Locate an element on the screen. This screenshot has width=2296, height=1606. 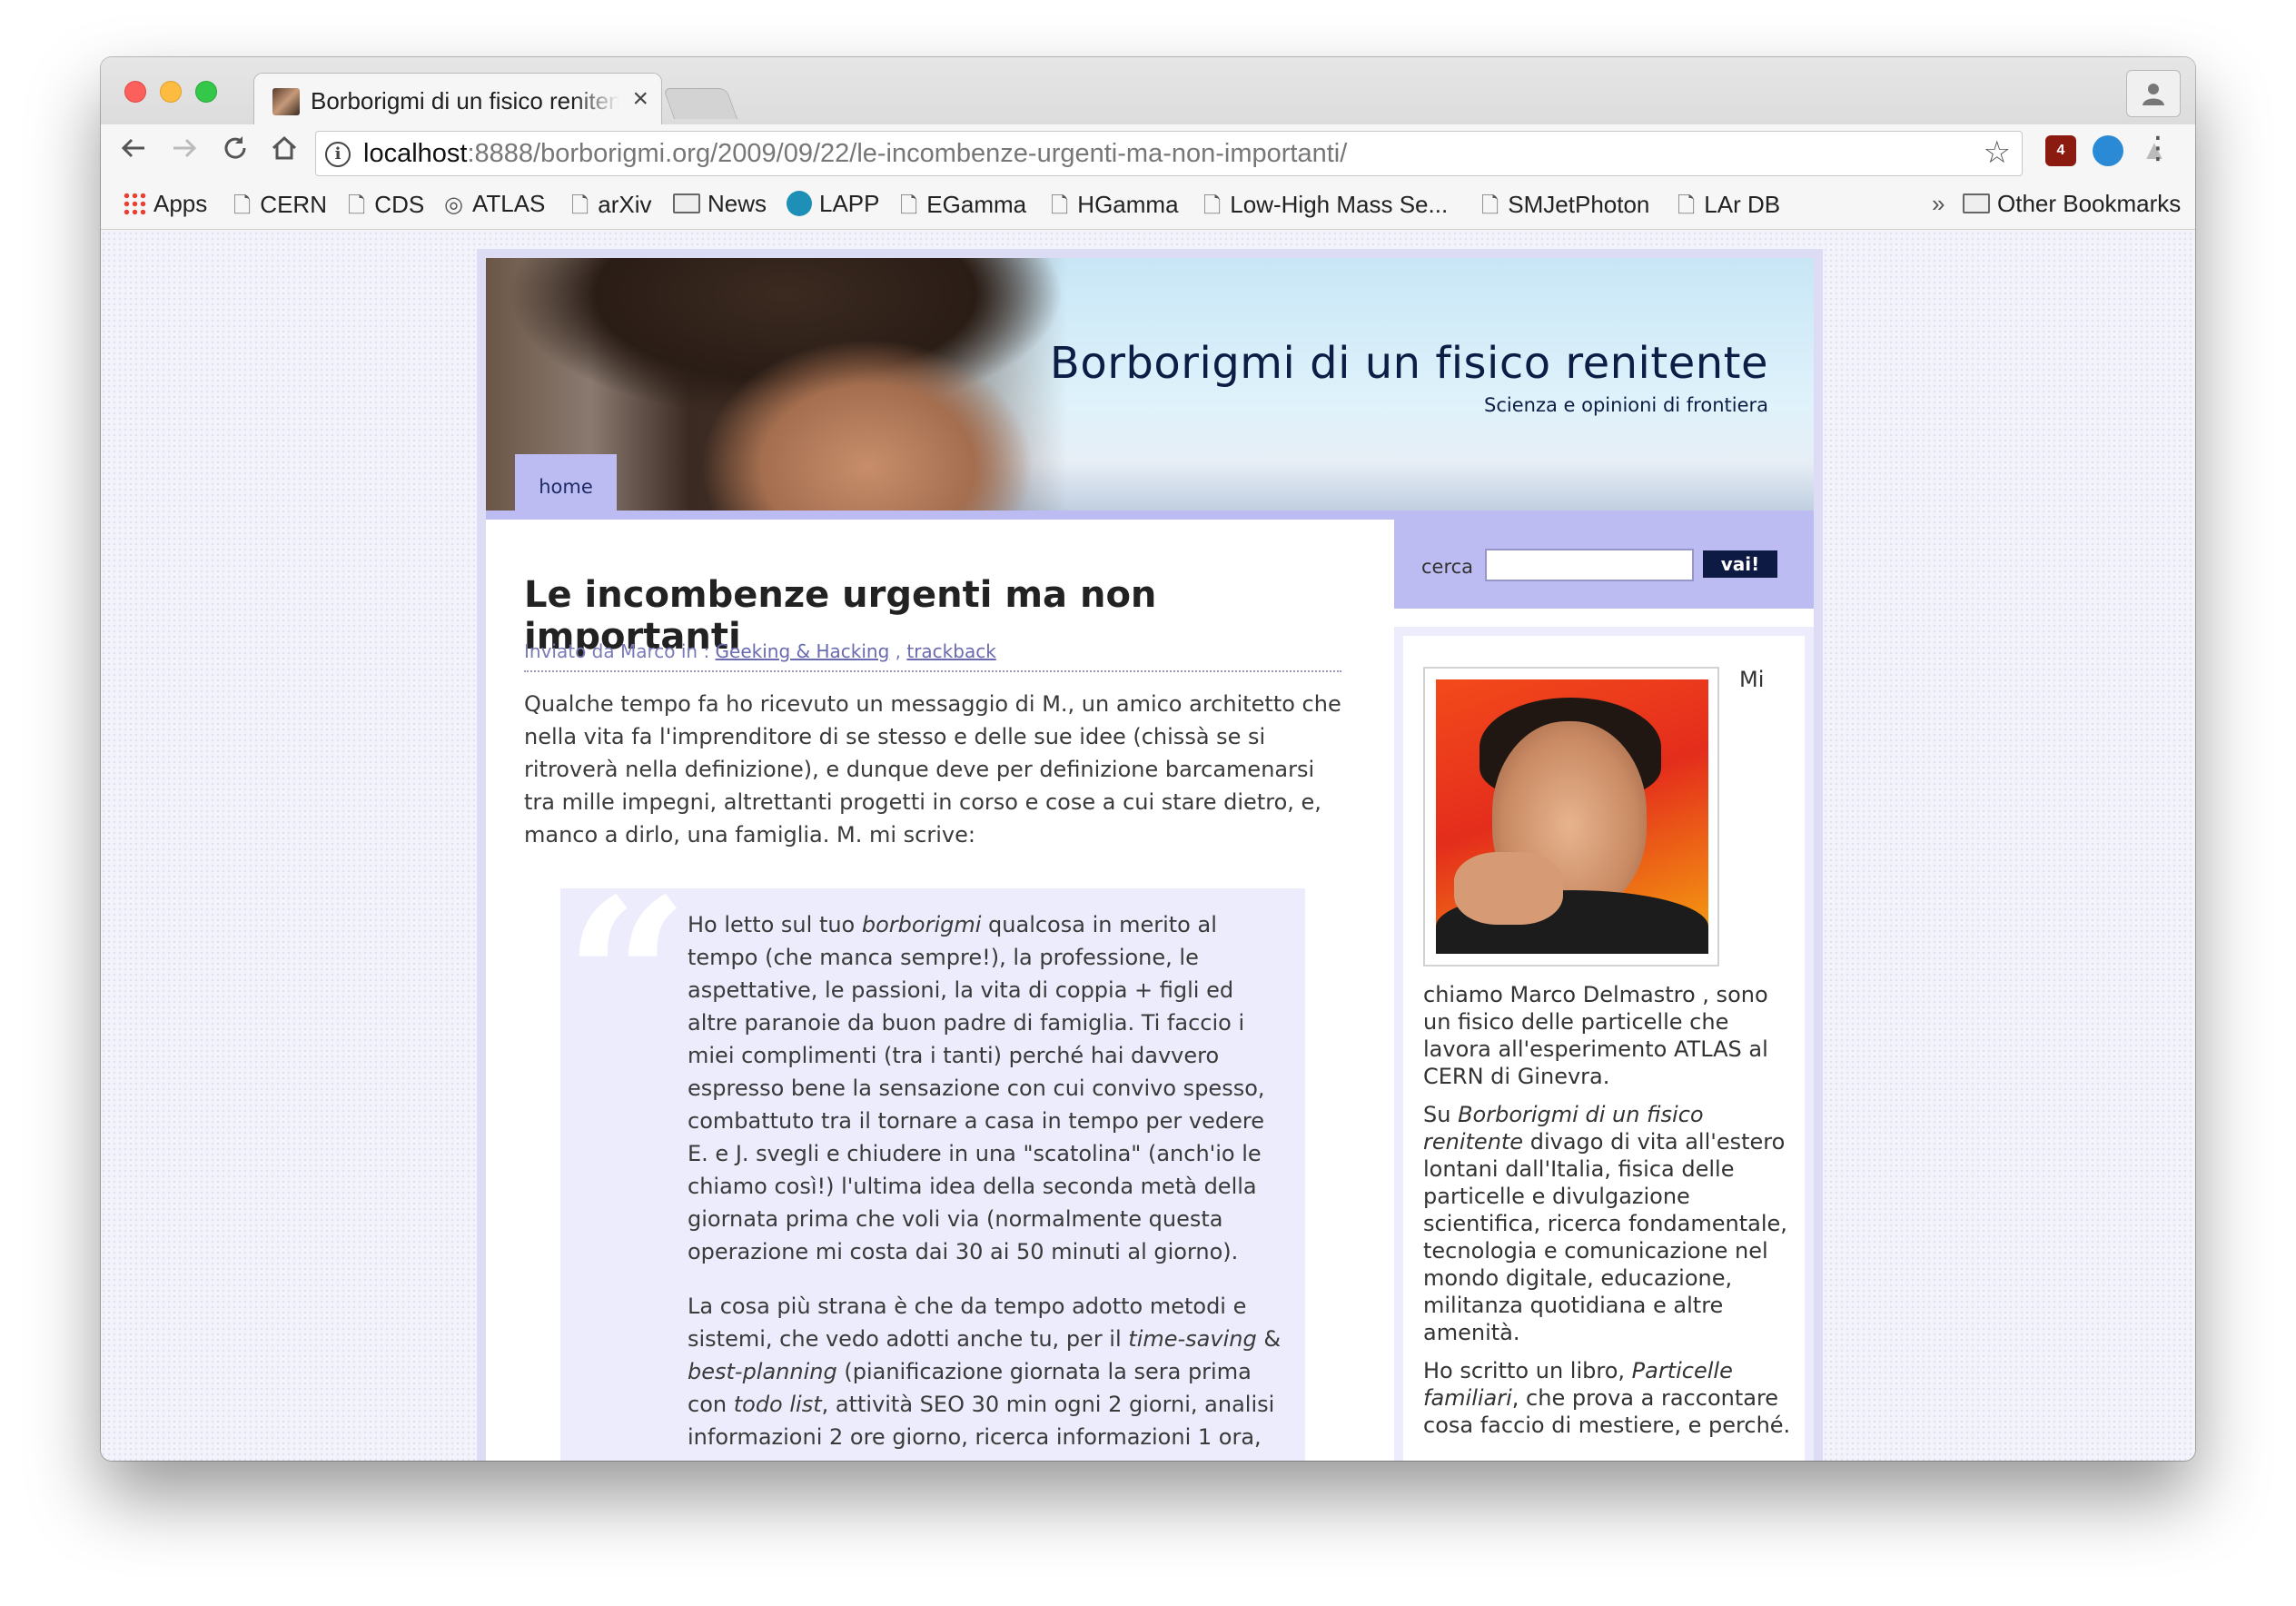
menu-icon: ⋮ is located at coordinates (2158, 148).